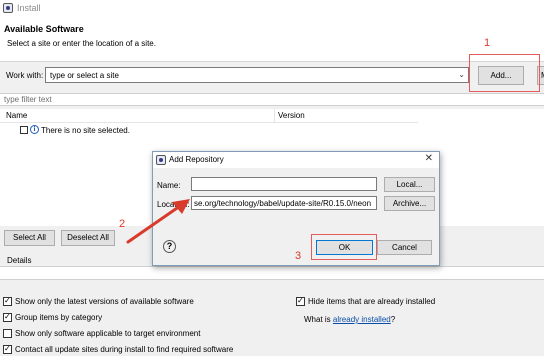 The height and width of the screenshot is (356, 544). I want to click on checkbox-contact-all-sites, so click(7, 349).